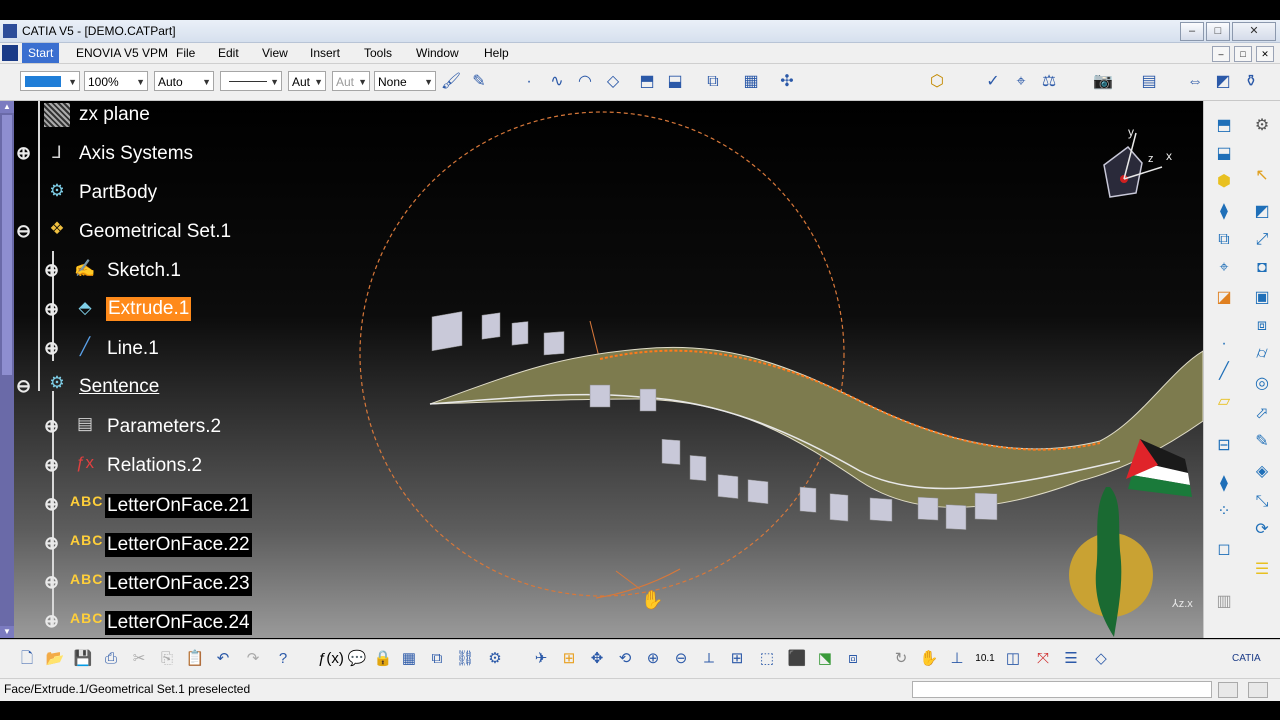  What do you see at coordinates (1262, 442) in the screenshot?
I see `sketch-tool-icon: ✎` at bounding box center [1262, 442].